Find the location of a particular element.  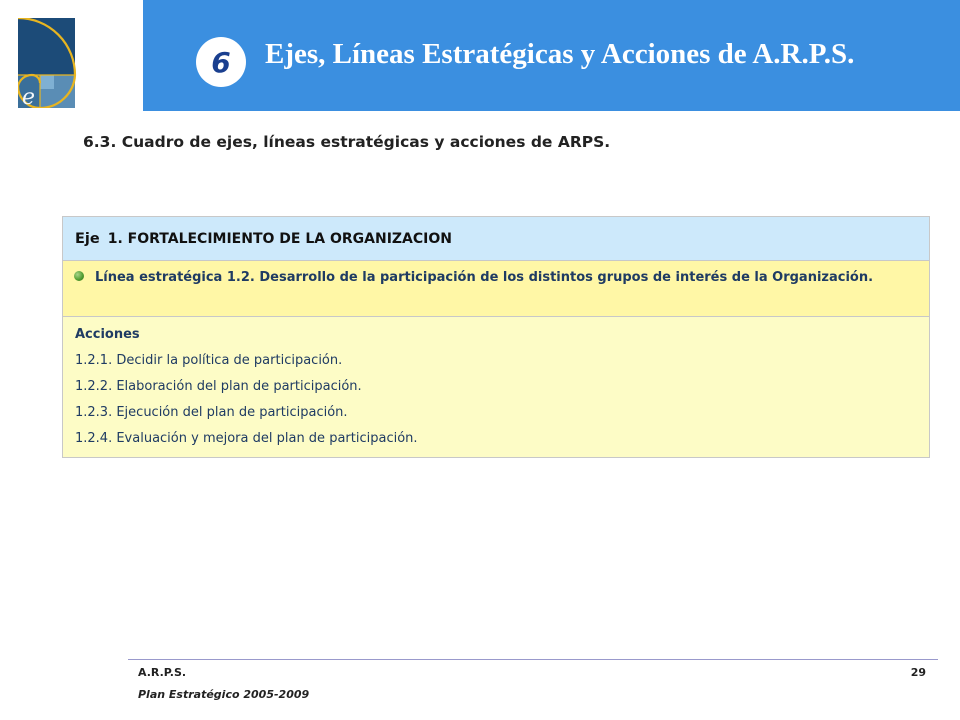

chapter-number: 6 is located at coordinates (221, 62).